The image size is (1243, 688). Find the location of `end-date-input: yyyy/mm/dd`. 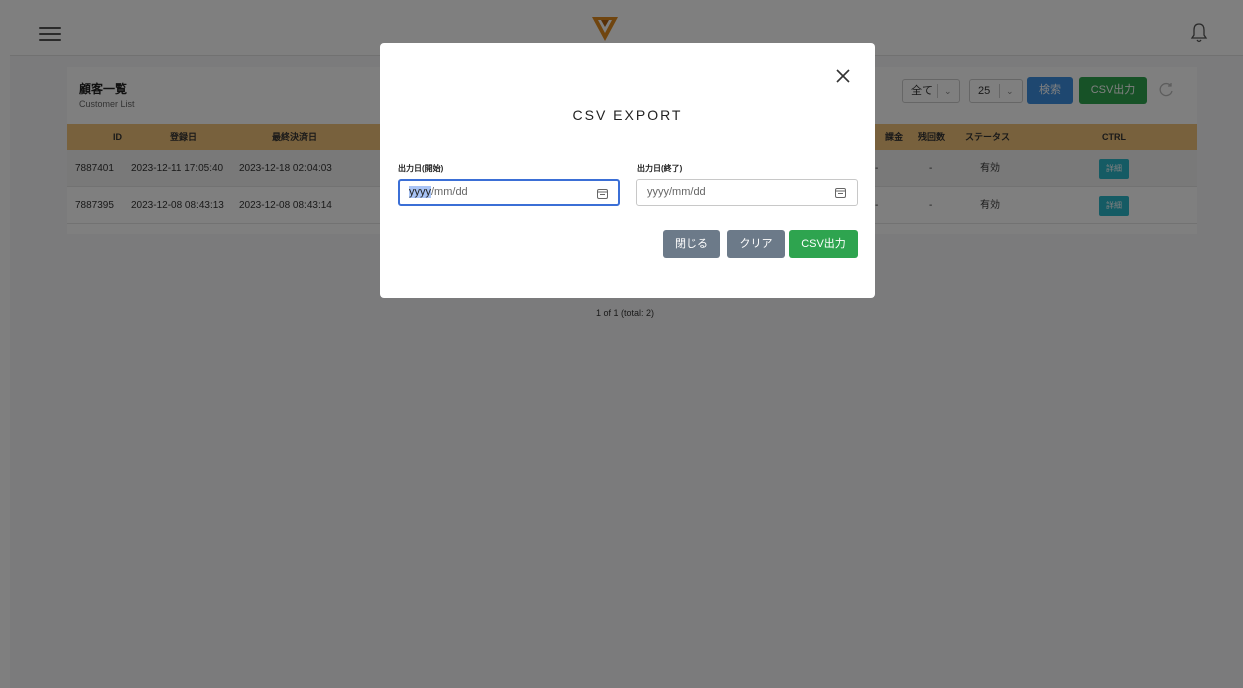

end-date-input: yyyy/mm/dd is located at coordinates (747, 192).